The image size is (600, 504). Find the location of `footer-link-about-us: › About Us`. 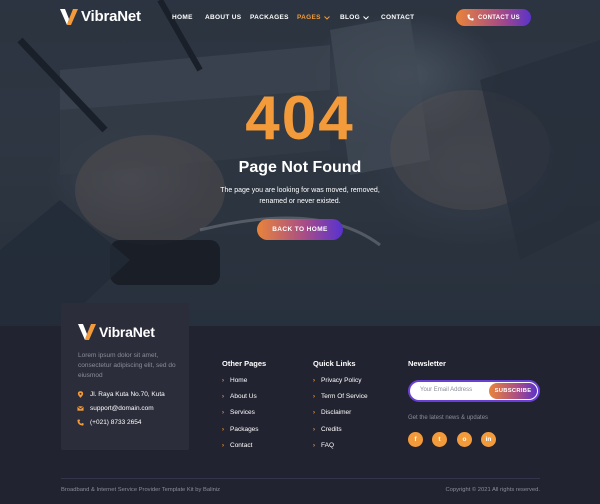

footer-link-about-us: › About Us is located at coordinates (239, 396).